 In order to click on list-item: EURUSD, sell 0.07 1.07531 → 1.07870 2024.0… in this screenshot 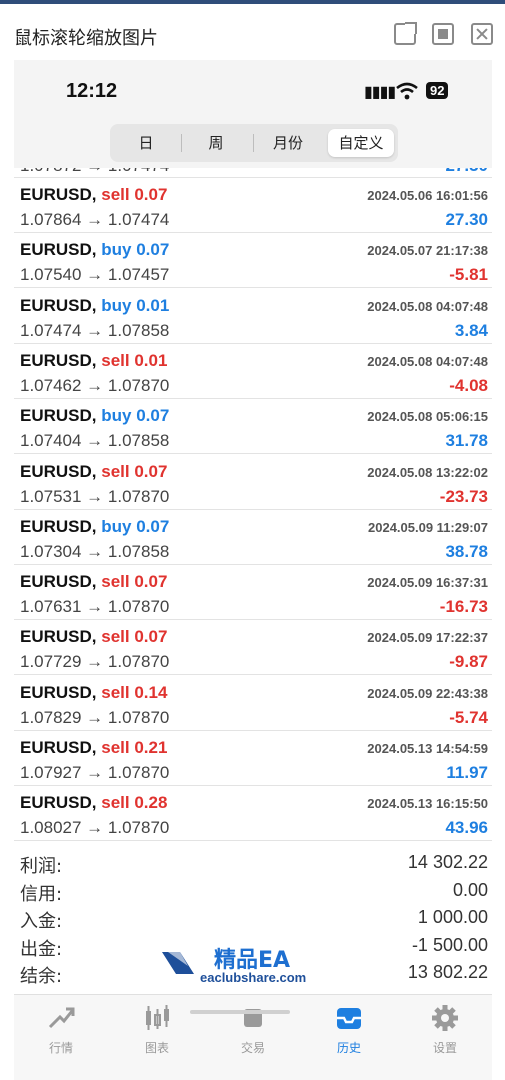, I will do `click(253, 482)`.